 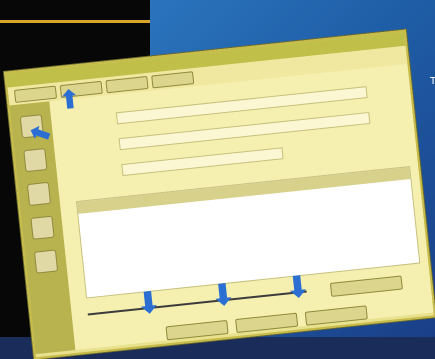 I want to click on right-subtext-fragment: T, so click(x=432, y=81).